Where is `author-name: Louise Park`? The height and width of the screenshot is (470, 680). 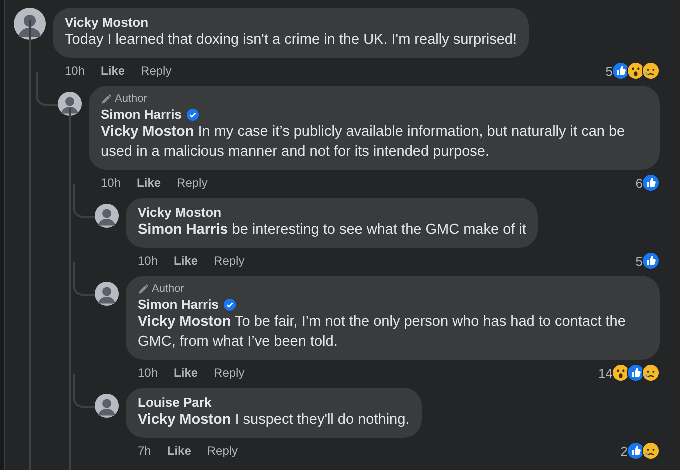
author-name: Louise Park is located at coordinates (175, 402).